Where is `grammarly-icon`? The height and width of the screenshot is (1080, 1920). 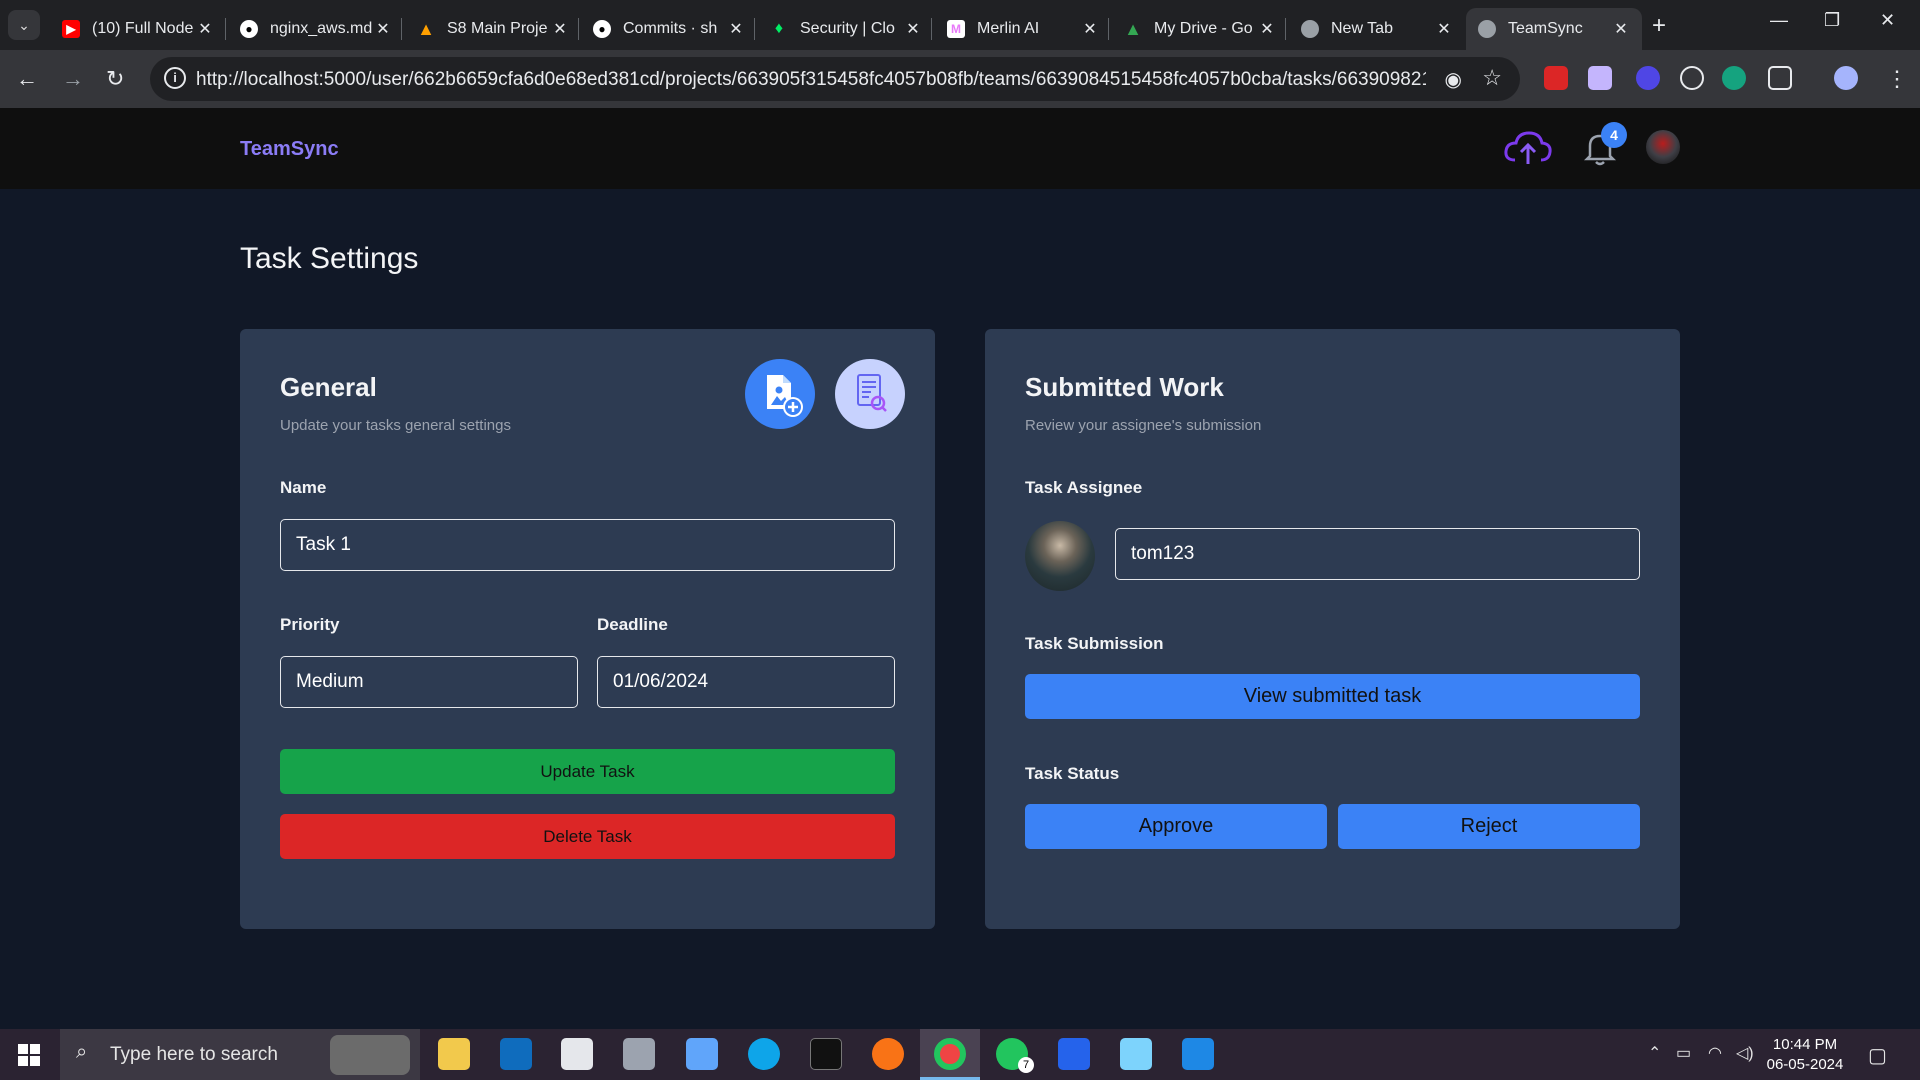 grammarly-icon is located at coordinates (1734, 78).